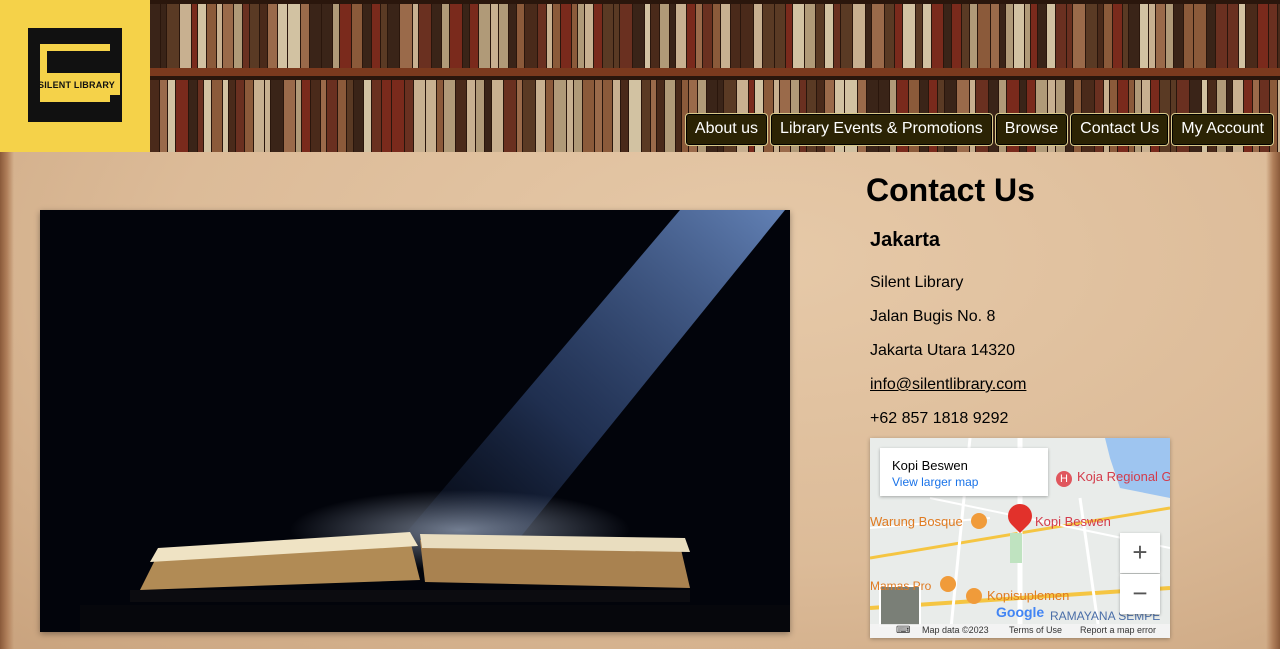 The image size is (1280, 649). What do you see at coordinates (726, 129) in the screenshot?
I see `nav-about-us: About us` at bounding box center [726, 129].